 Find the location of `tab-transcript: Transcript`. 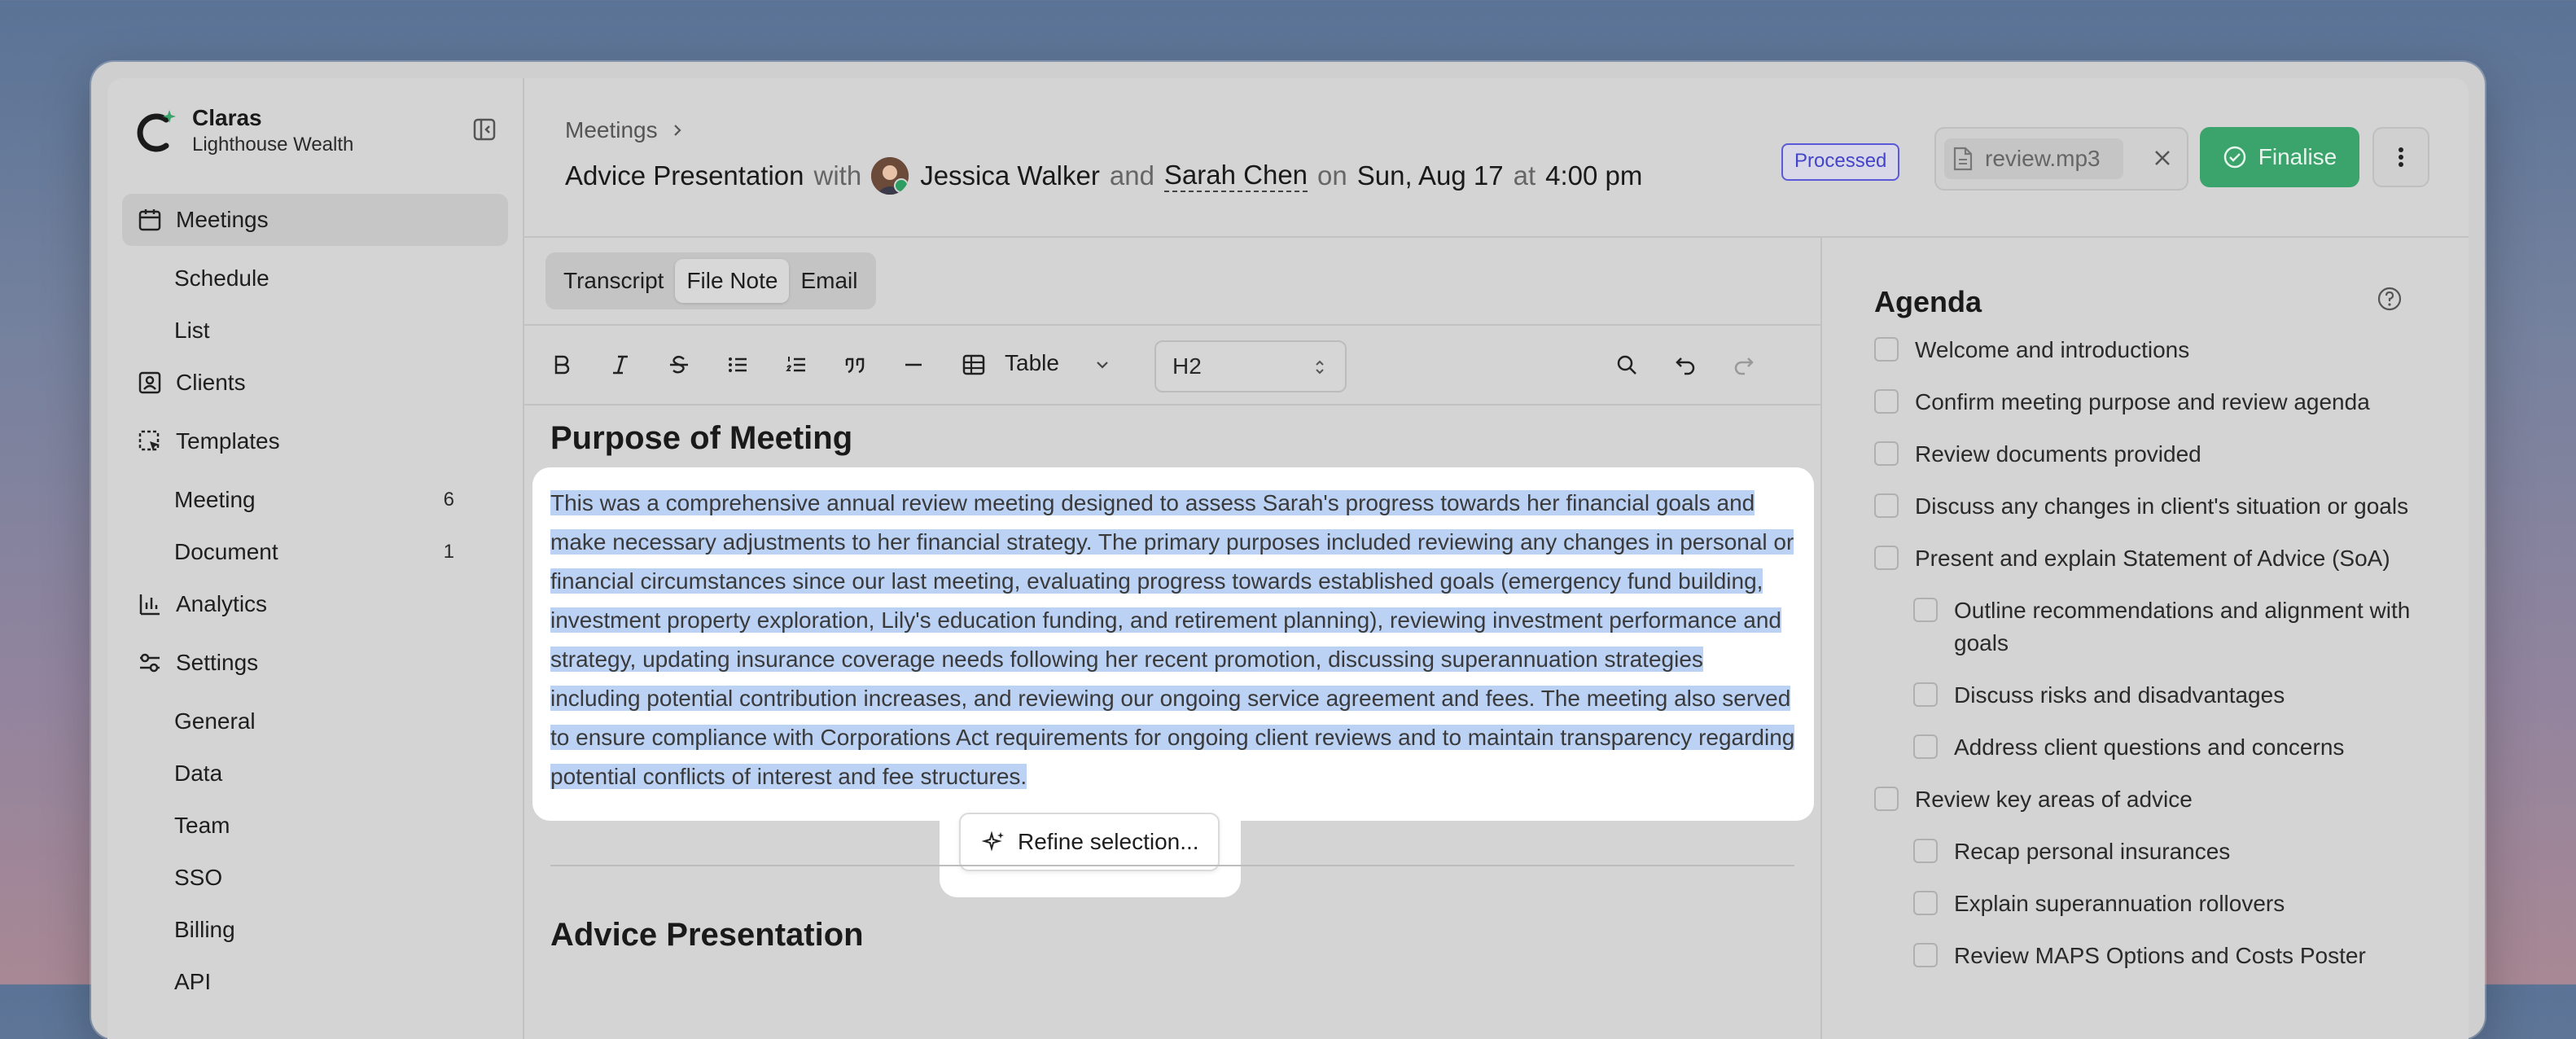

tab-transcript: Transcript is located at coordinates (613, 281).